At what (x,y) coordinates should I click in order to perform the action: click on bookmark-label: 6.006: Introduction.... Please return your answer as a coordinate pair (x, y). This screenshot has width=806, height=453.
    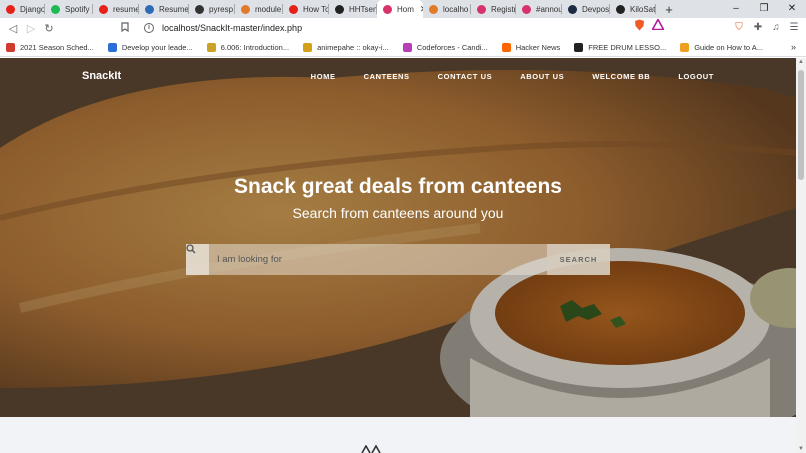
    Looking at the image, I should click on (255, 47).